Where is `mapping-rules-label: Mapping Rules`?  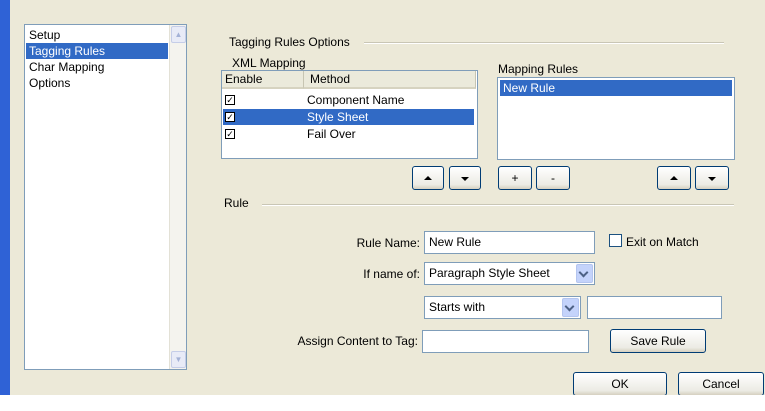
mapping-rules-label: Mapping Rules is located at coordinates (538, 69).